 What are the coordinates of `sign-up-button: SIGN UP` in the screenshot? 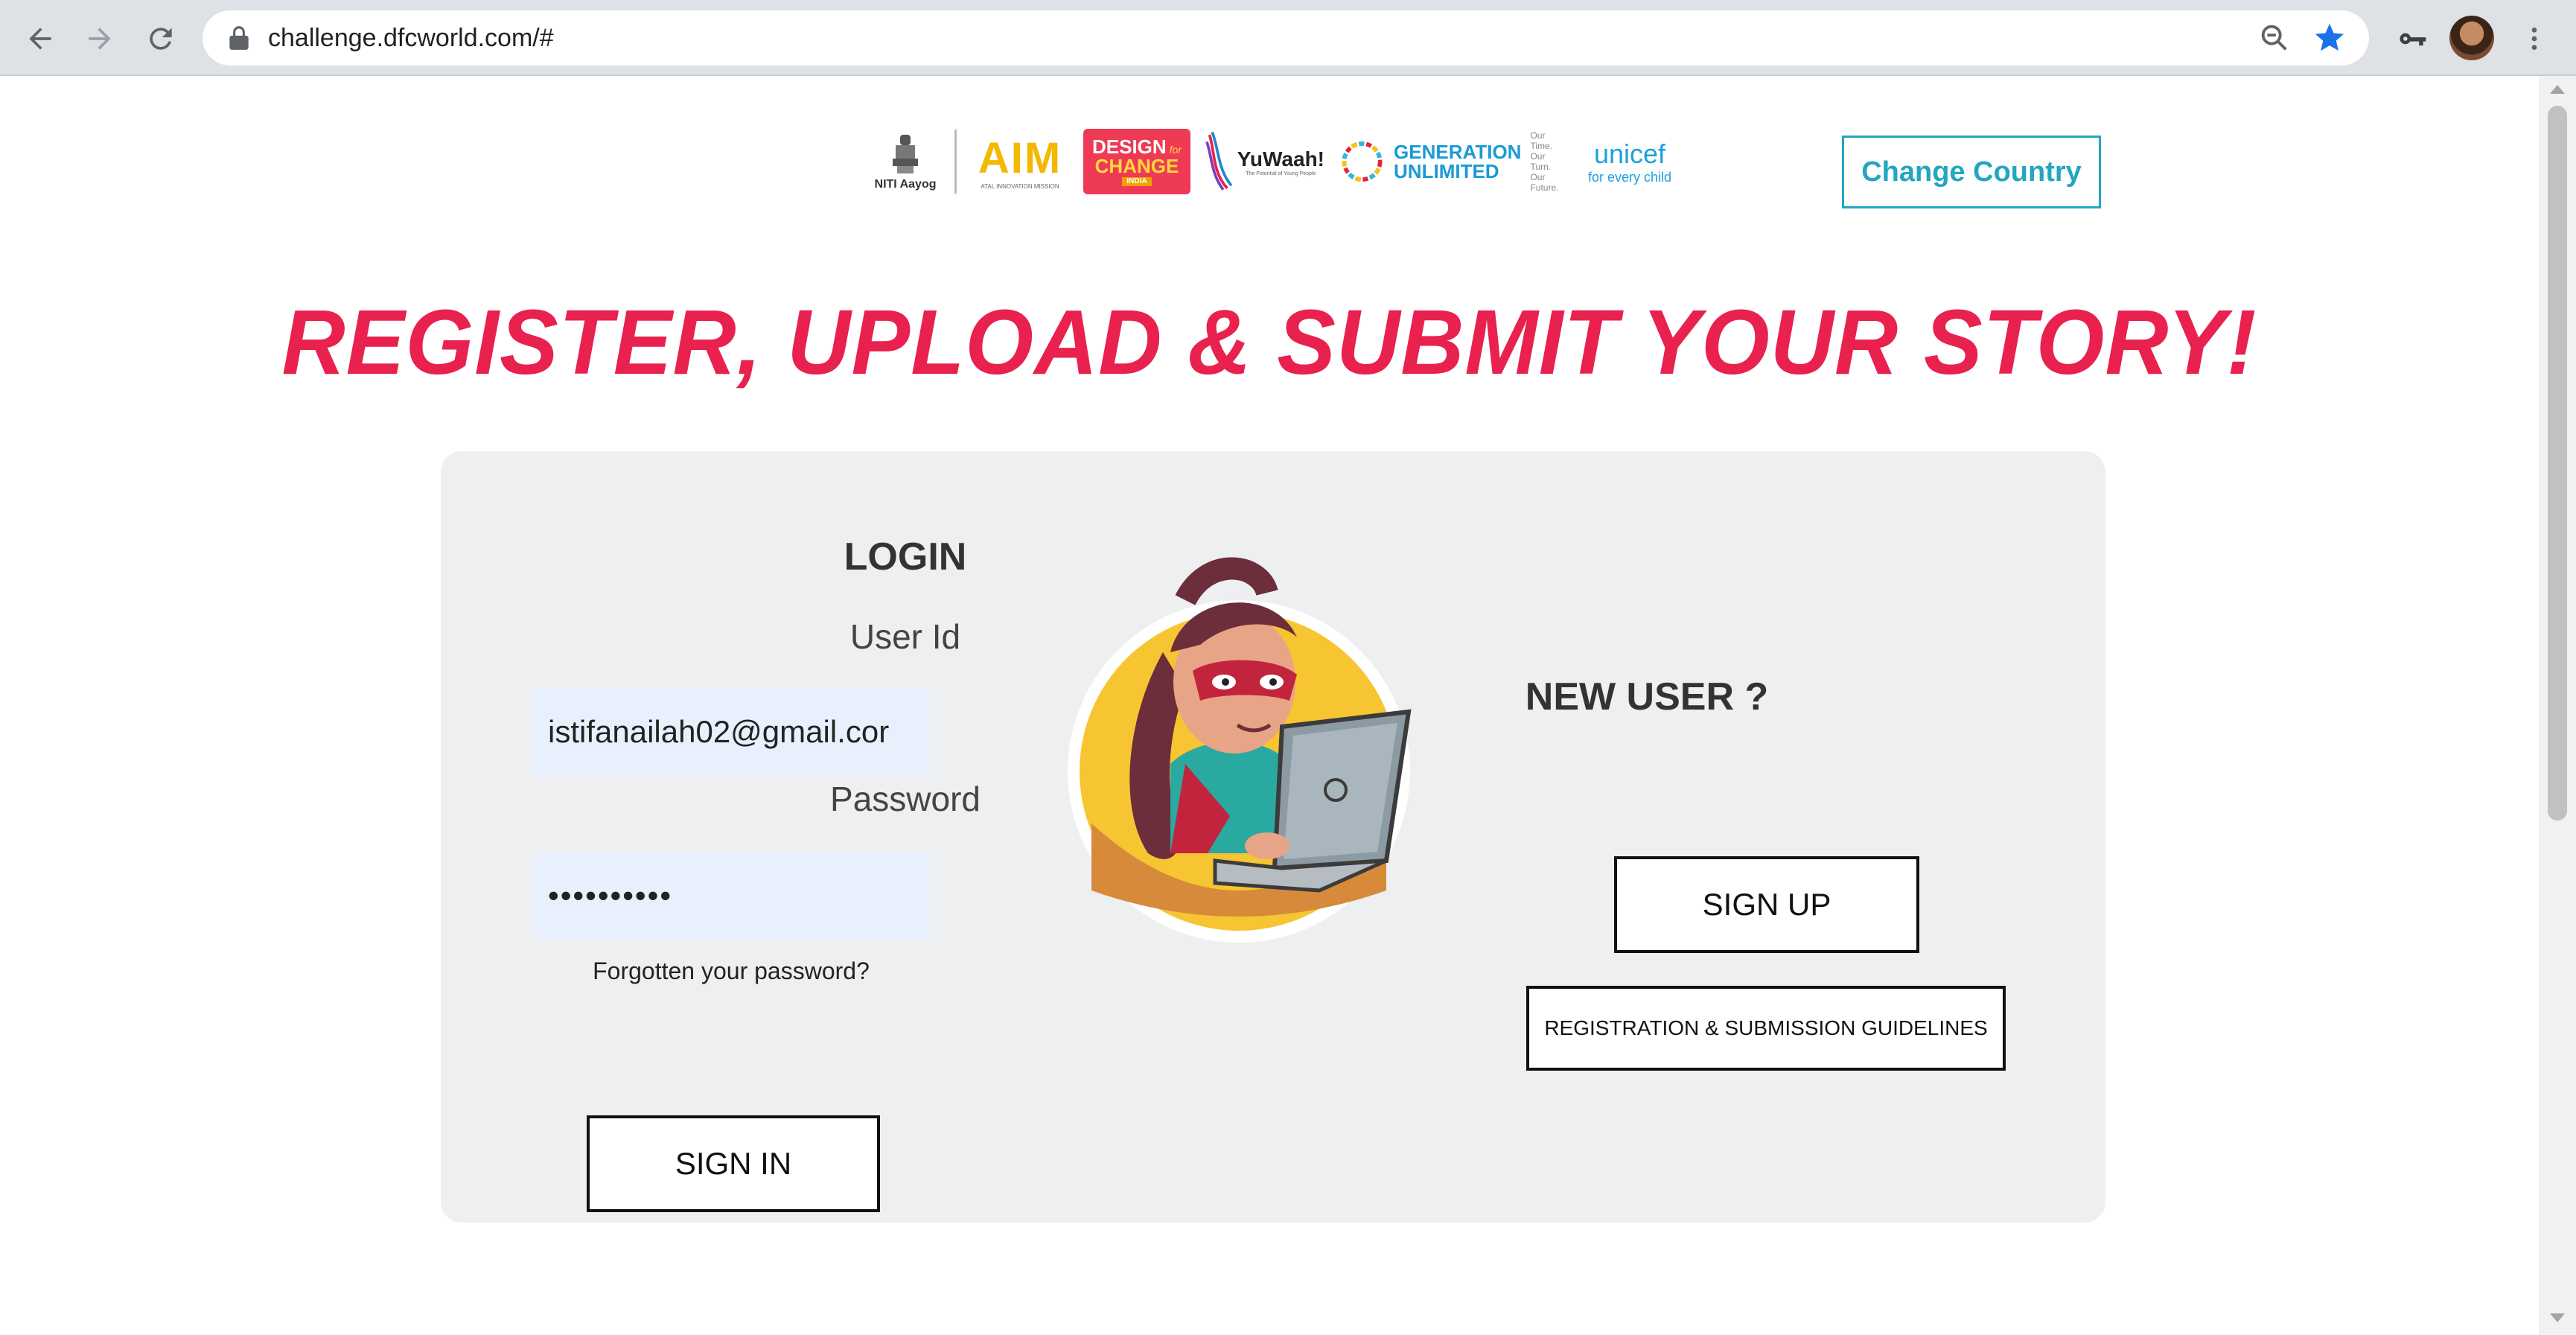 It's located at (1766, 905).